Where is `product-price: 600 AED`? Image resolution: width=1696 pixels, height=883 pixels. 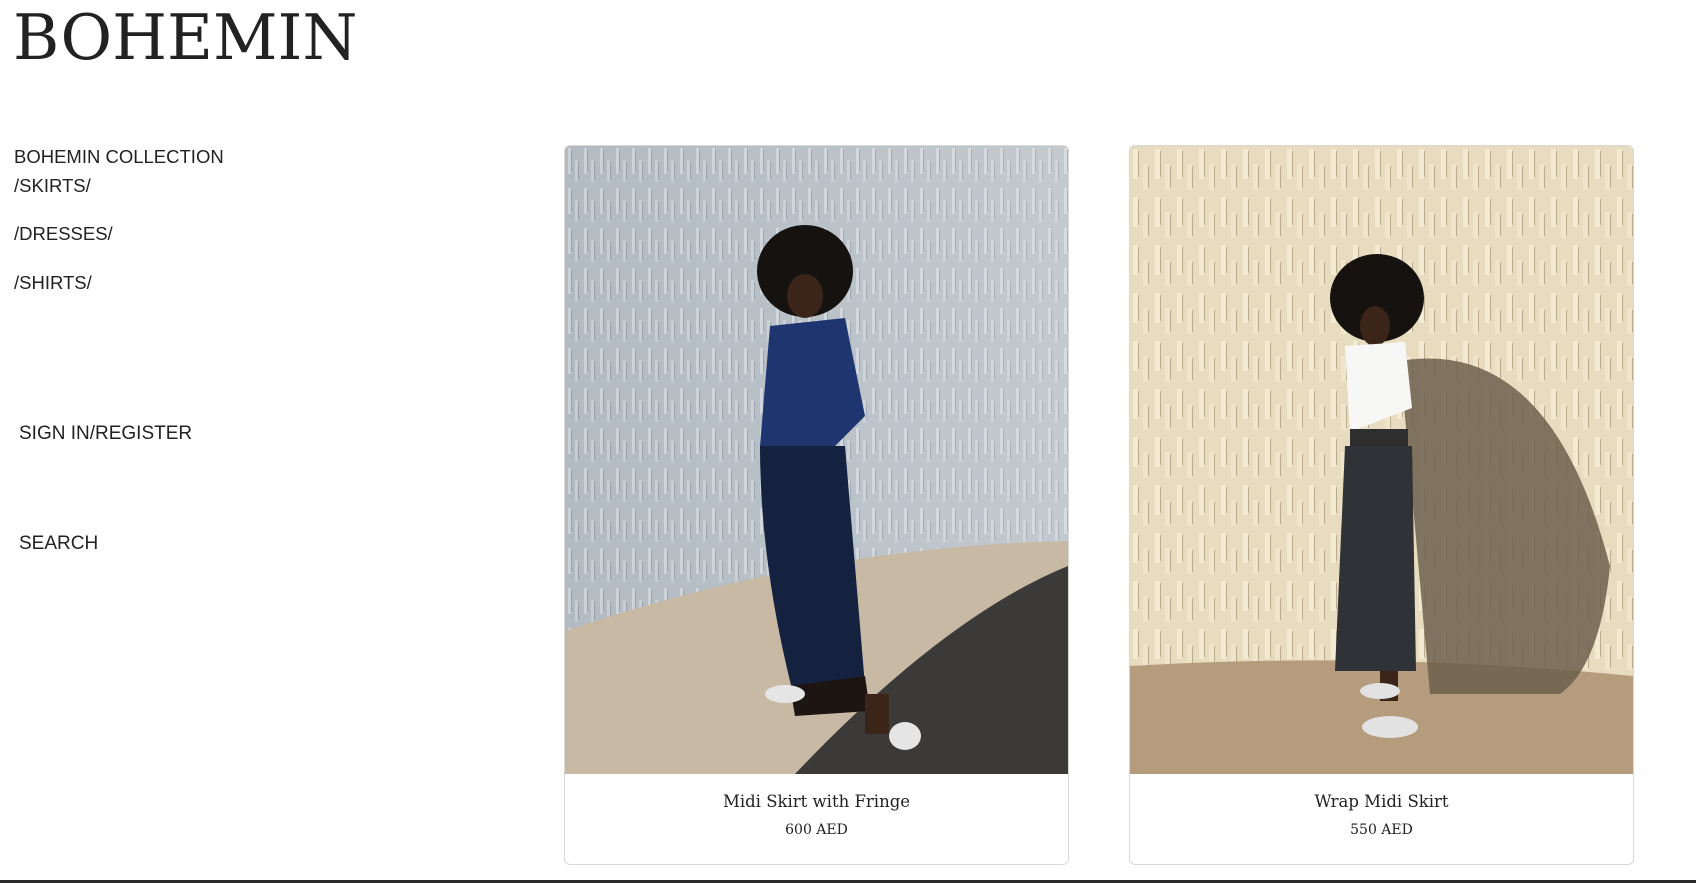
product-price: 600 AED is located at coordinates (816, 830).